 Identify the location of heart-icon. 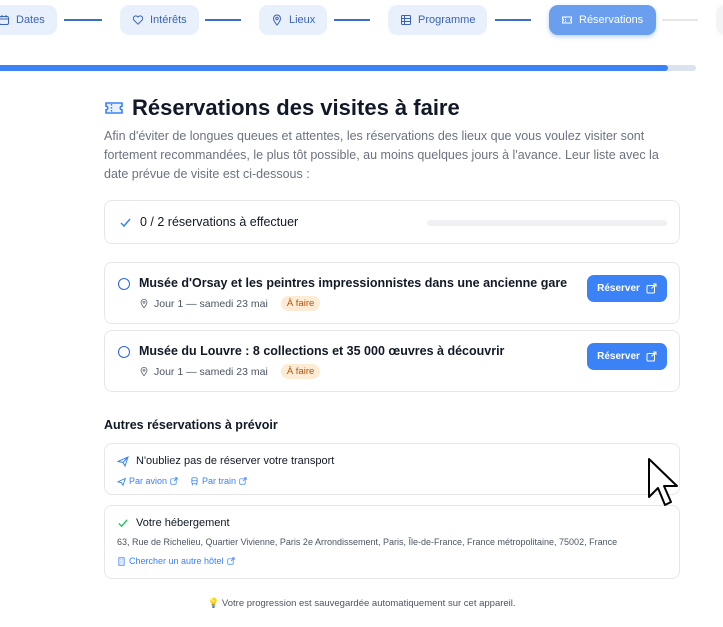
(138, 20).